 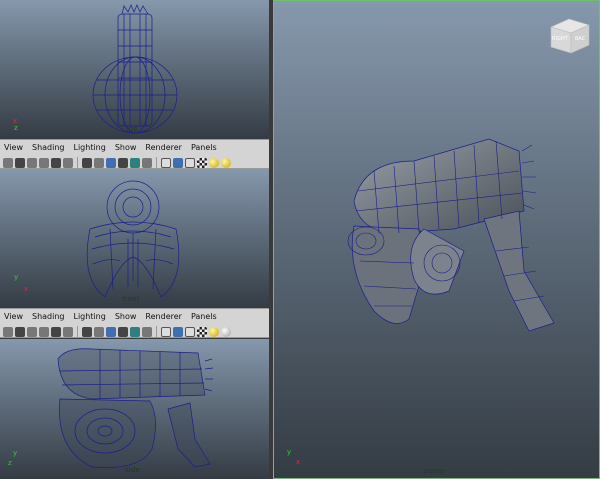 What do you see at coordinates (132, 129) in the screenshot?
I see `viewport-label-top: top` at bounding box center [132, 129].